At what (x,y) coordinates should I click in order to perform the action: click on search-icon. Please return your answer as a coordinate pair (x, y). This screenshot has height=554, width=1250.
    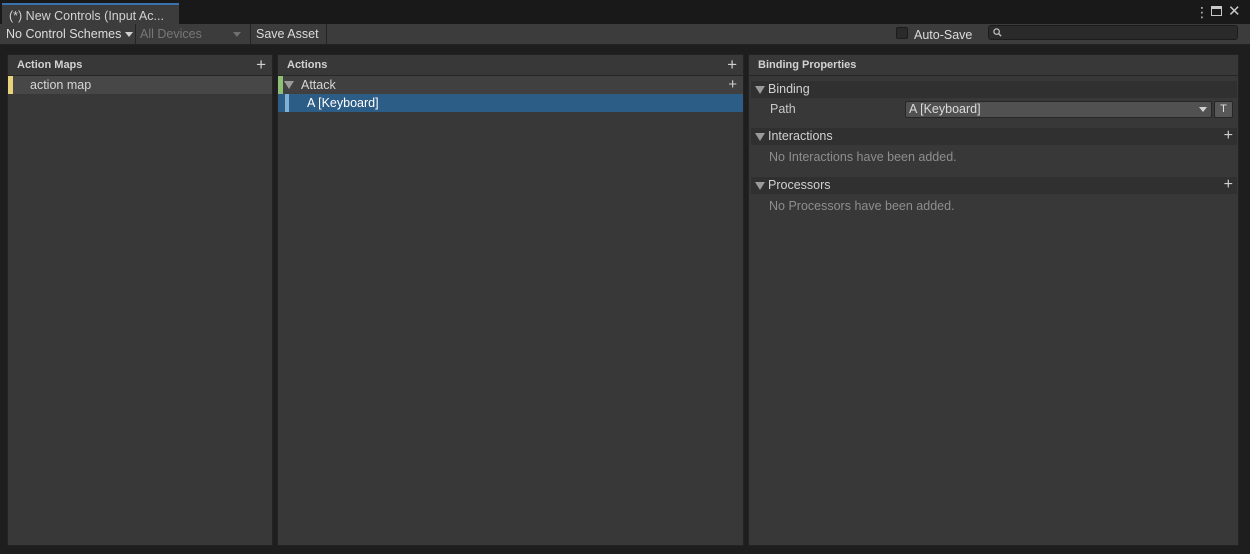
    Looking at the image, I should click on (997, 32).